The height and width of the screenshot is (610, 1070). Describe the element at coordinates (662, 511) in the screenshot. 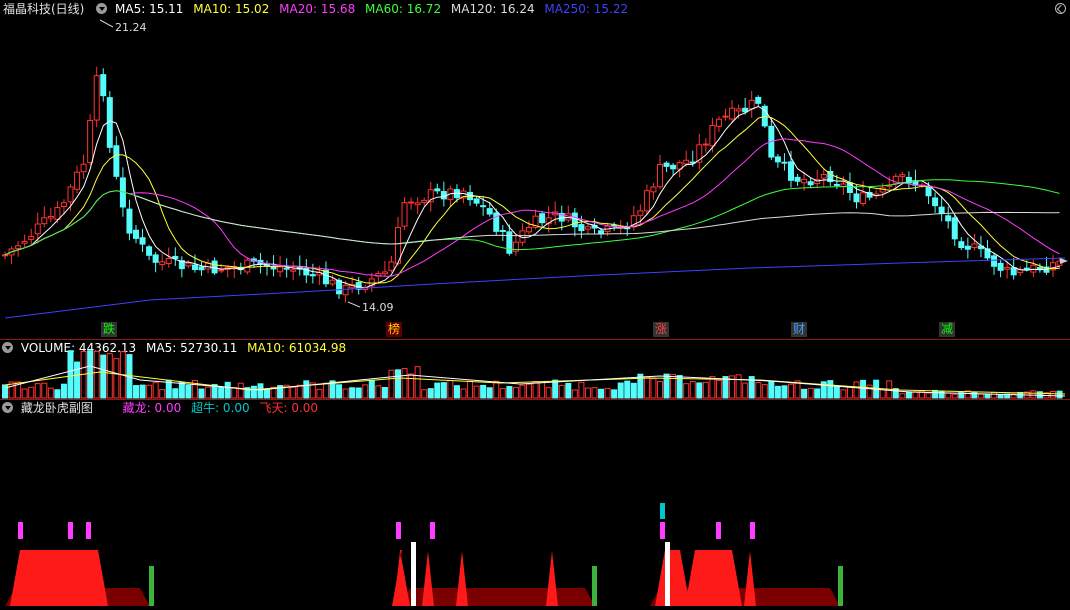

I see `indicator-cyan-mark` at that location.